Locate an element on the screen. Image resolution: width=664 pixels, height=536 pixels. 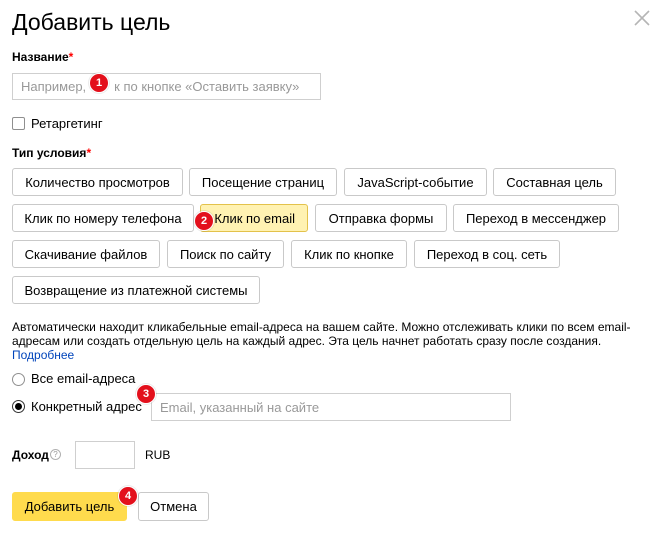
close-icon is located at coordinates (642, 18).